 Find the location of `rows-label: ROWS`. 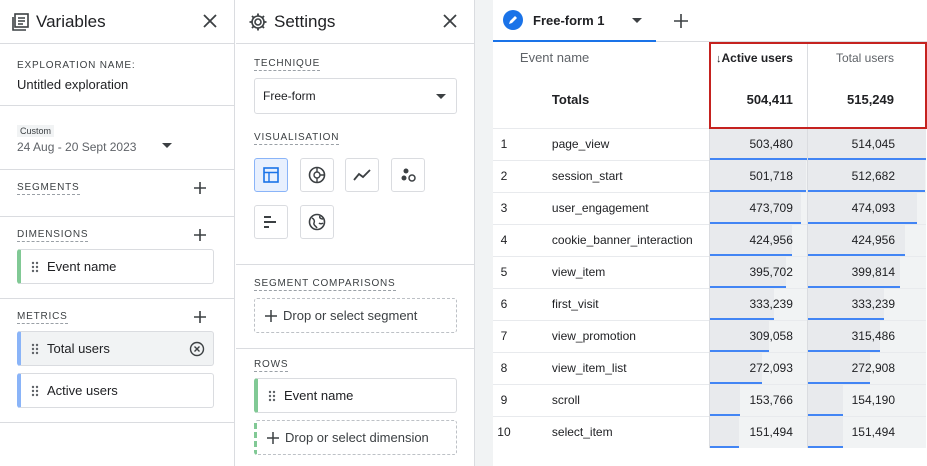

rows-label: ROWS is located at coordinates (271, 365).